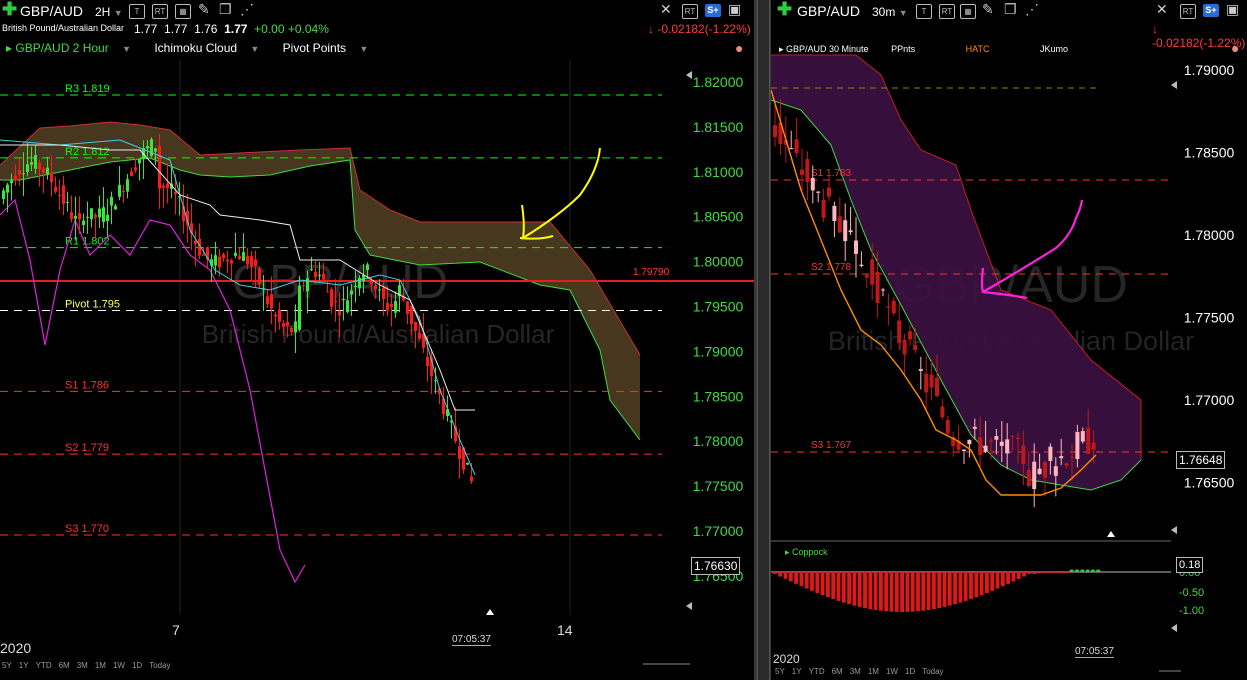 This screenshot has width=1247, height=680. What do you see at coordinates (718, 82) in the screenshot?
I see `y-axis-tick: 1.82000` at bounding box center [718, 82].